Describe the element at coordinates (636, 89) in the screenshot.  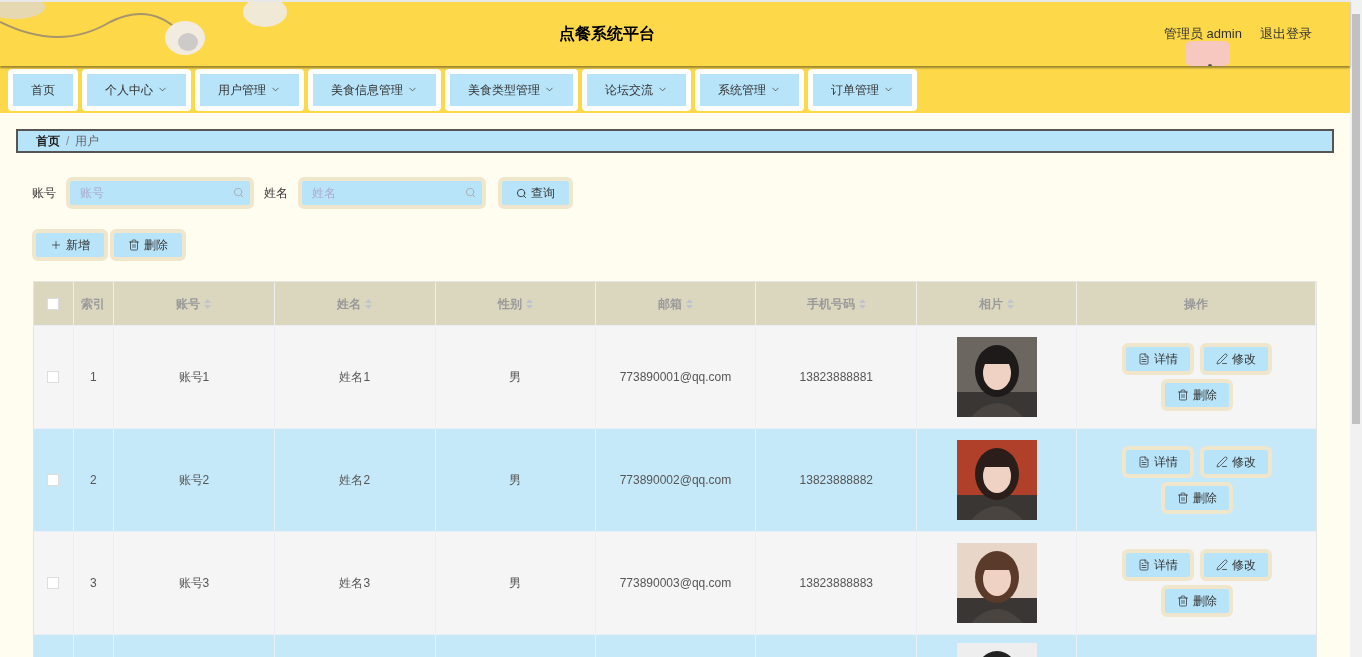
I see `nav-item: 论坛交流` at that location.